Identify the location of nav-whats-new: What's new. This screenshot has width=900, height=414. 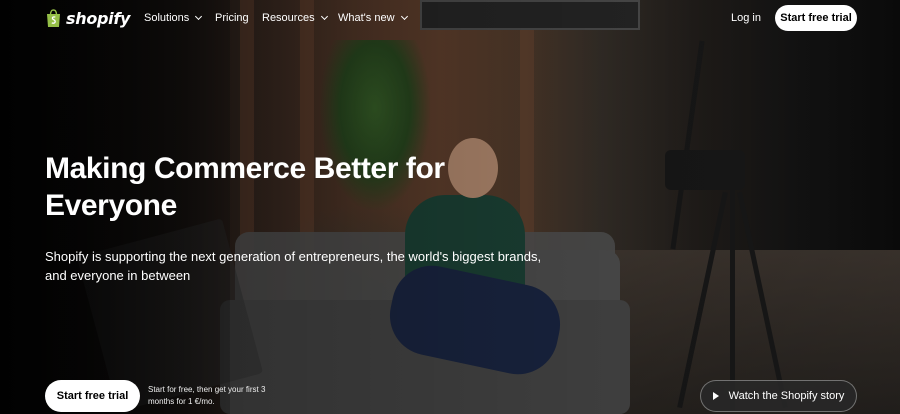
(373, 18).